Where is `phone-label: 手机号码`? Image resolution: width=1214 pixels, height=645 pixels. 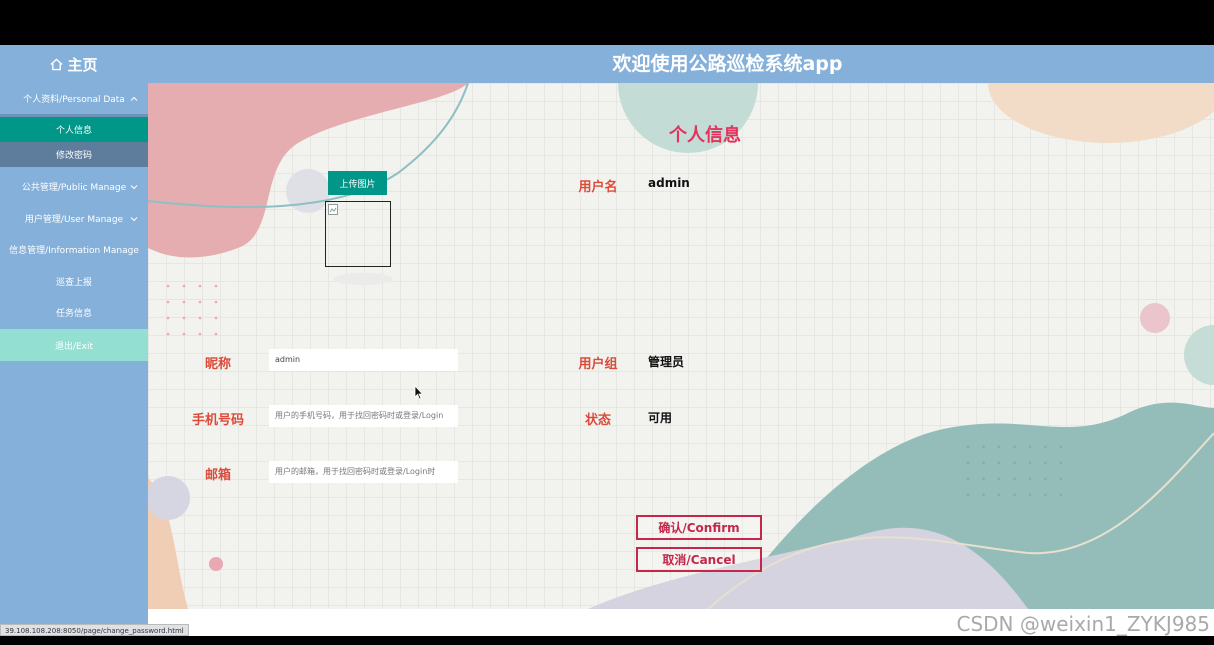 phone-label: 手机号码 is located at coordinates (217, 420).